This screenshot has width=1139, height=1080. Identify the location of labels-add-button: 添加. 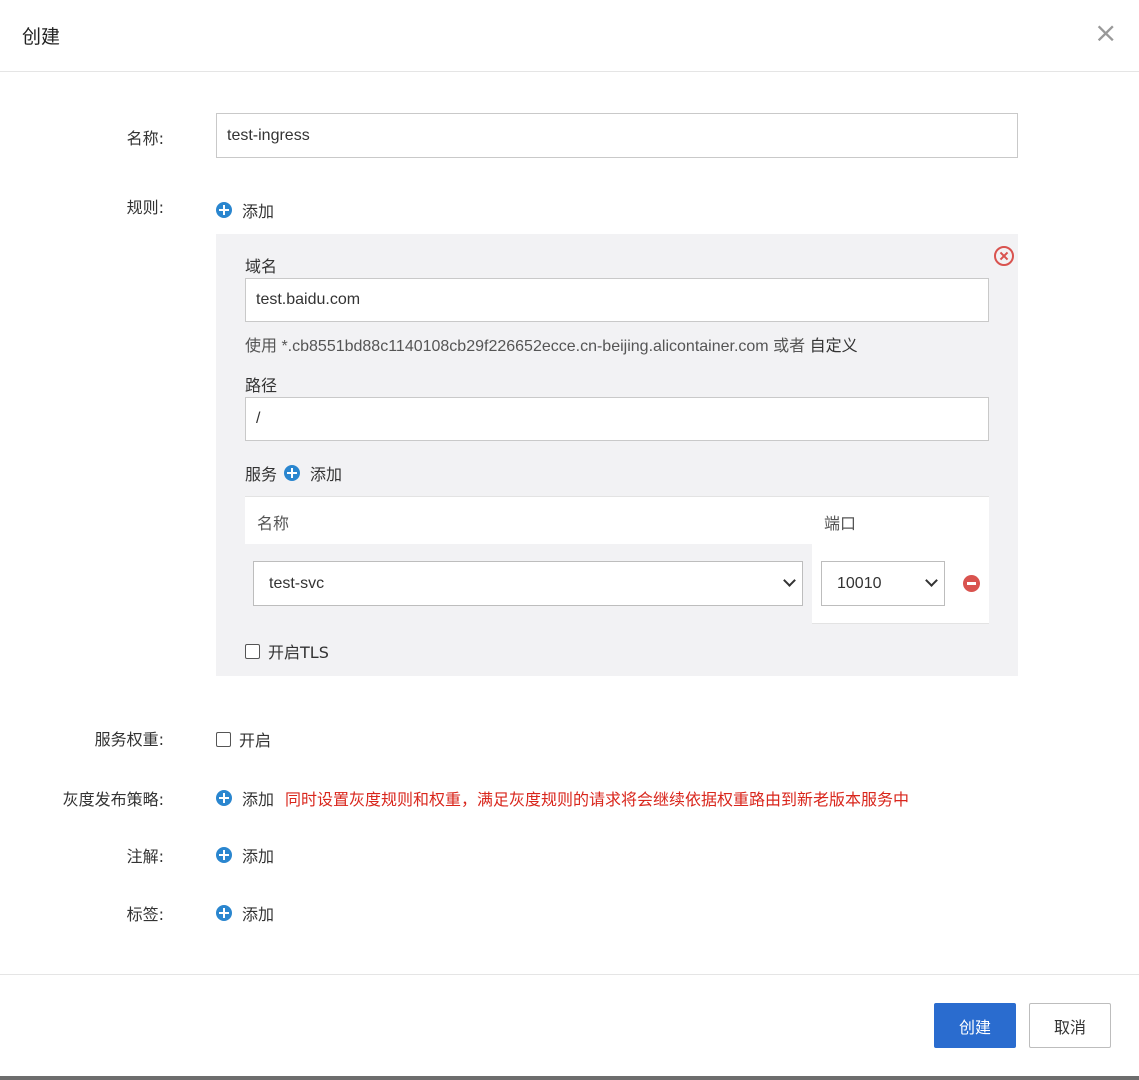
(245, 913).